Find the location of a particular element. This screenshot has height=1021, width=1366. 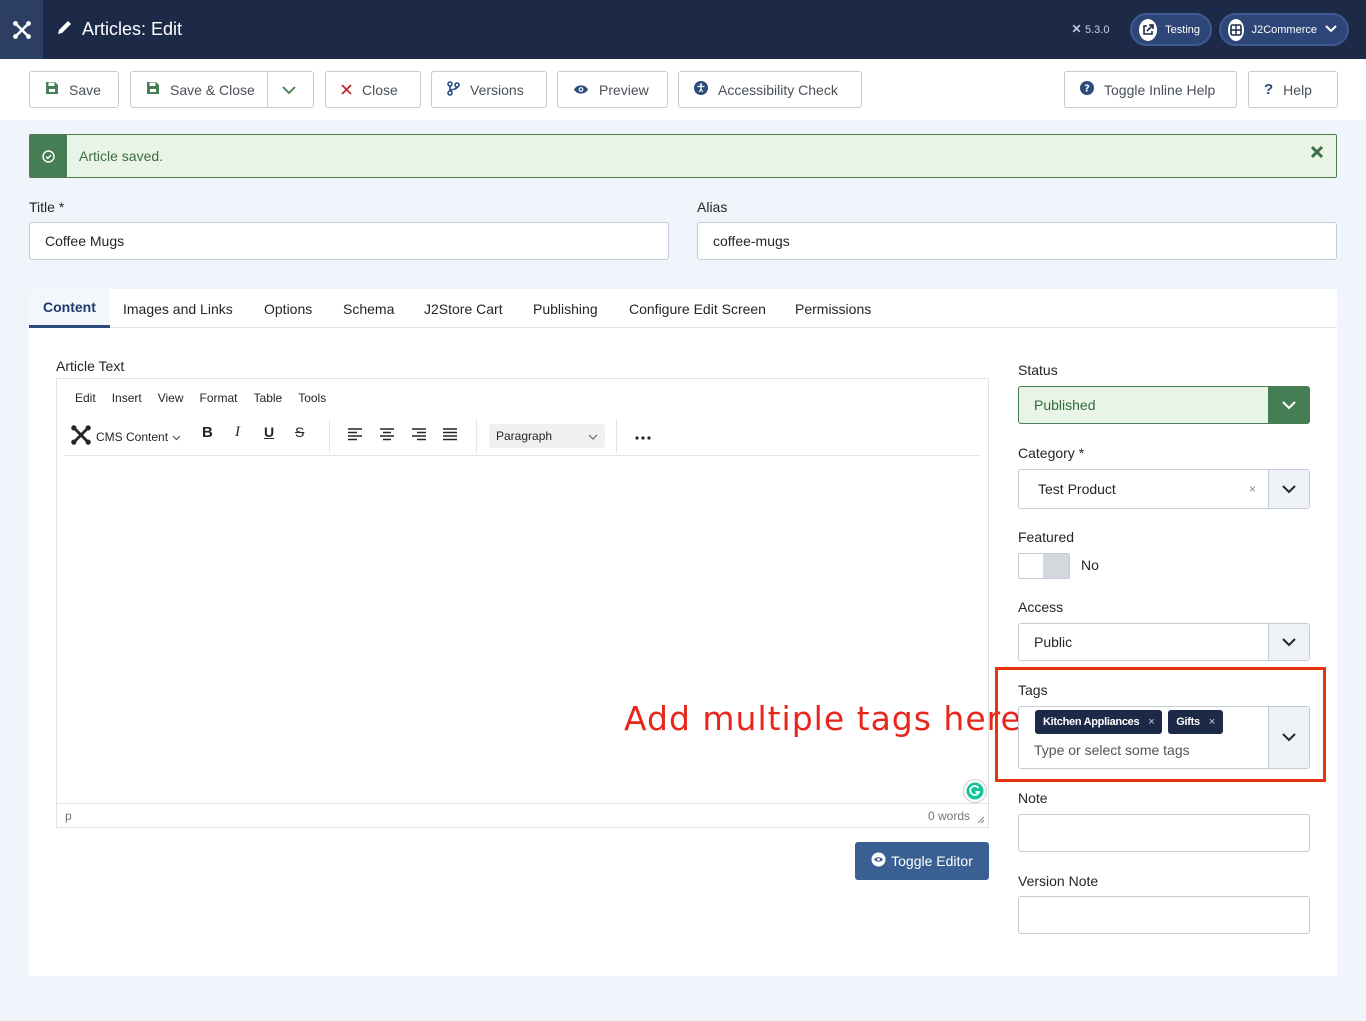

italic-button: I is located at coordinates (237, 432).